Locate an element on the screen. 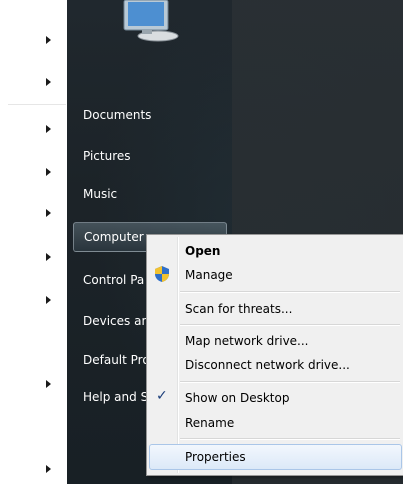  start-item-control-panel: Control Pa is located at coordinates (115, 280).